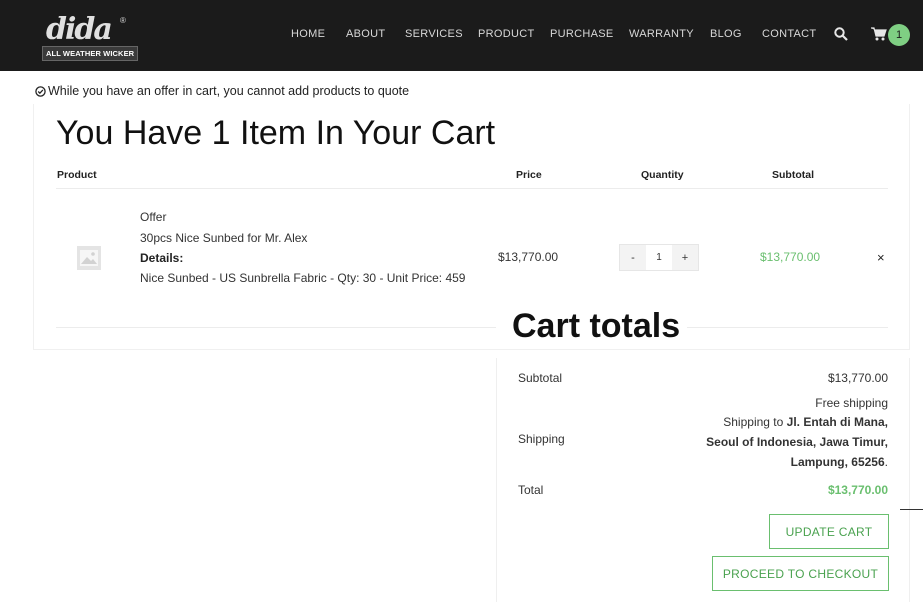  What do you see at coordinates (790, 257) in the screenshot?
I see `item-subtotal: $13,770.00` at bounding box center [790, 257].